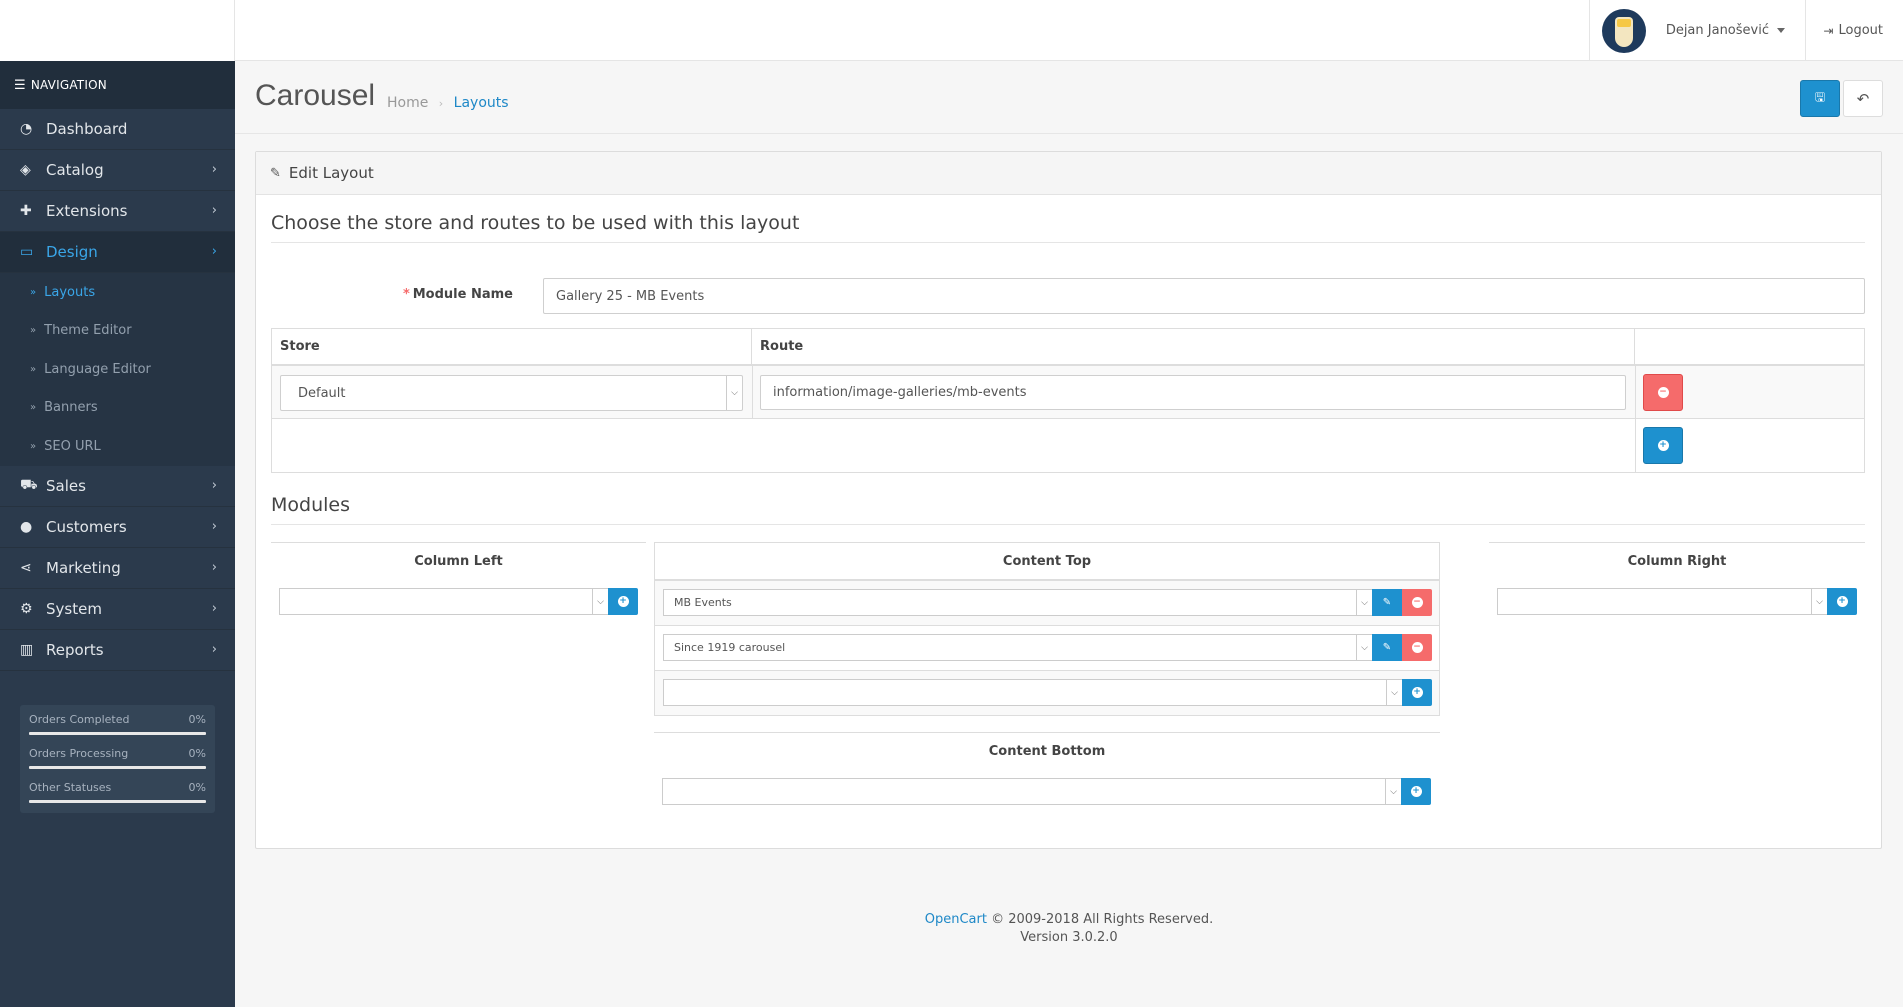  I want to click on sidebar-item-extensions: ✚ Extensions ›, so click(117, 211).